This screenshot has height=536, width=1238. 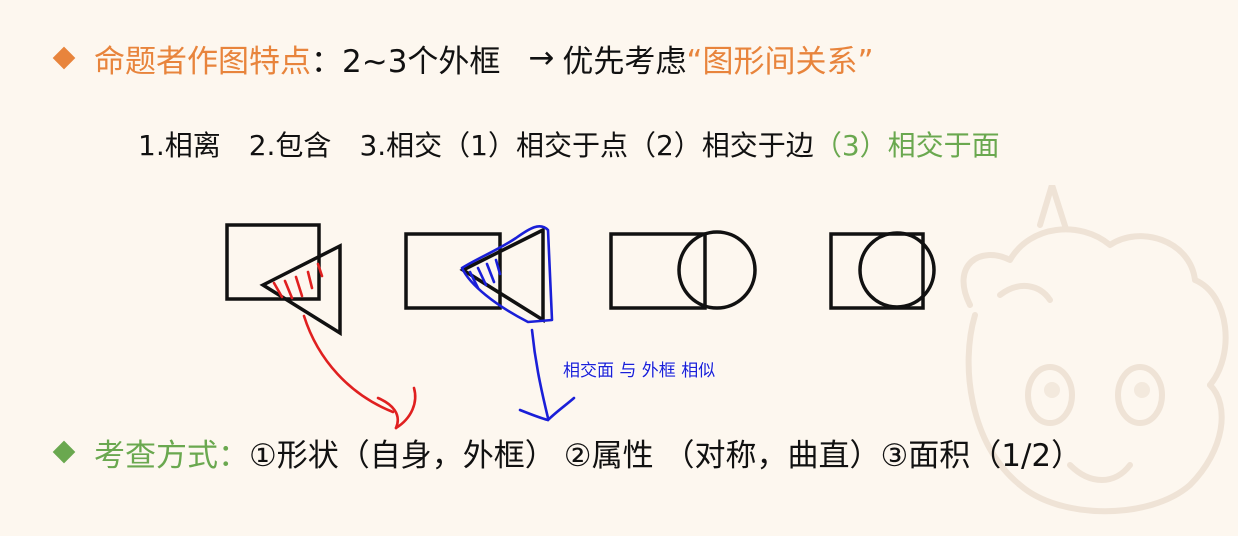 I want to click on exam-item-shape: ①形状（自身，外框）, so click(x=402, y=455).